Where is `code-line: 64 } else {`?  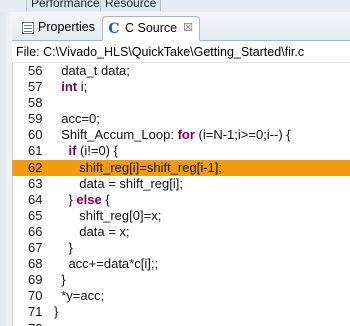
code-line: 64 } else { is located at coordinates (181, 200).